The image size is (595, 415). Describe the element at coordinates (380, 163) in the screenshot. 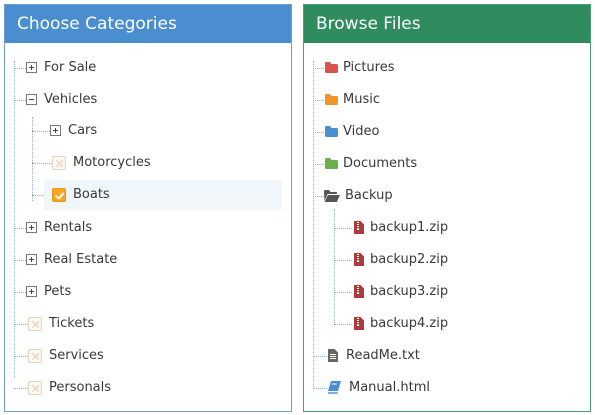

I see `file-item-label: Documents` at that location.